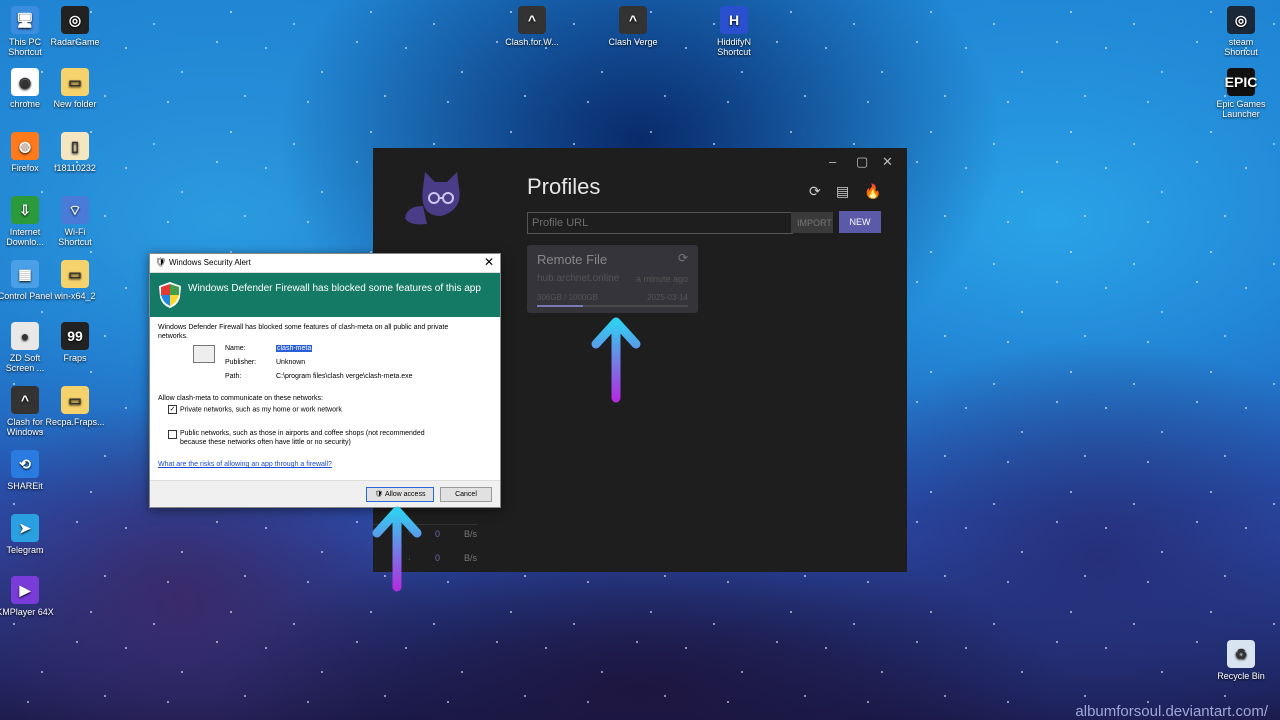  What do you see at coordinates (667, 297) in the screenshot?
I see `profile-expire: 2025-03-14` at bounding box center [667, 297].